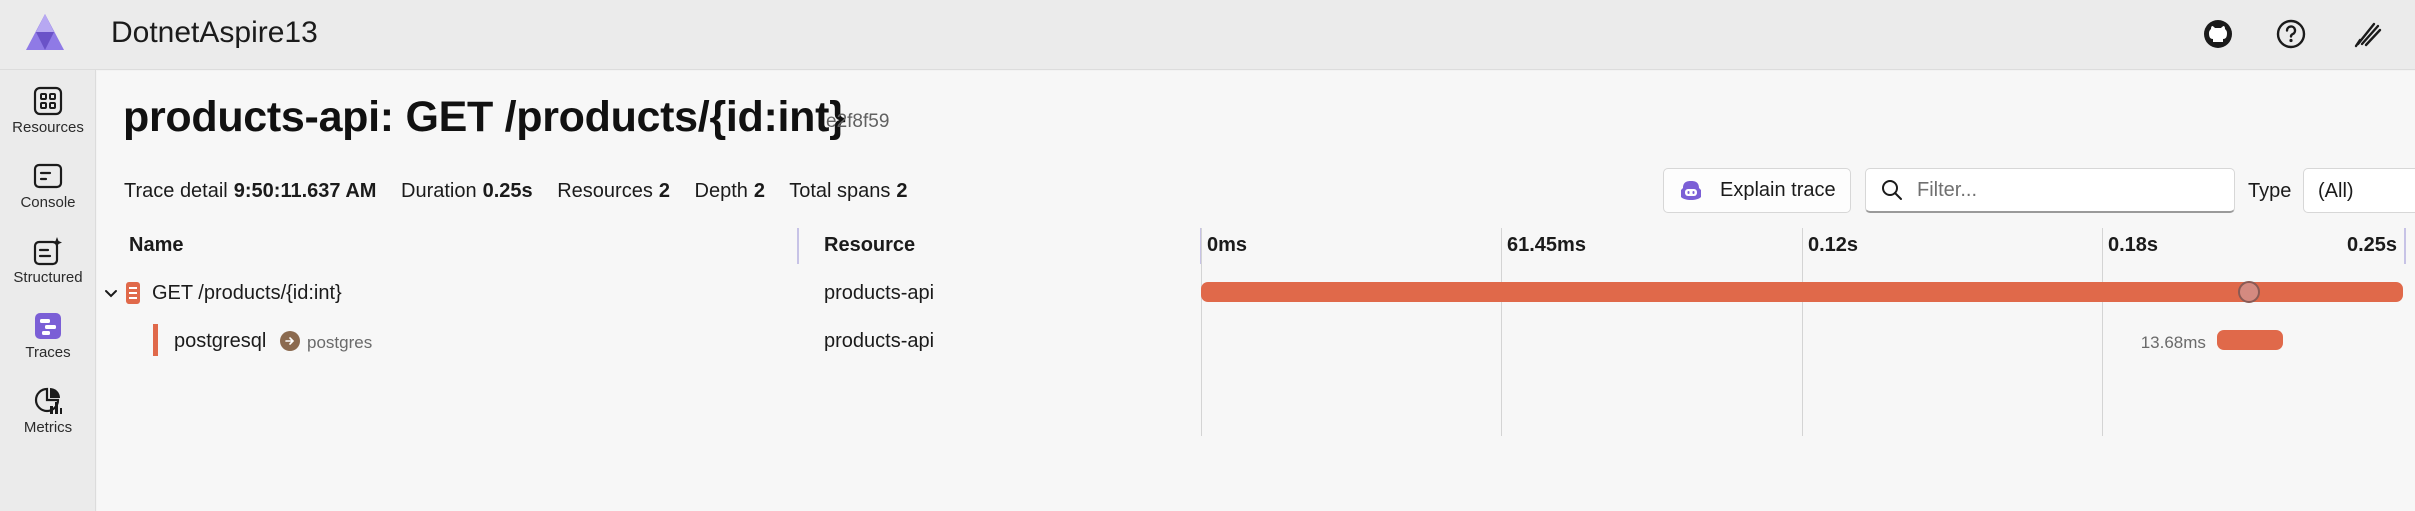  What do you see at coordinates (305, 191) in the screenshot?
I see `trace-detail-value: 9:50:11.637 AM` at bounding box center [305, 191].